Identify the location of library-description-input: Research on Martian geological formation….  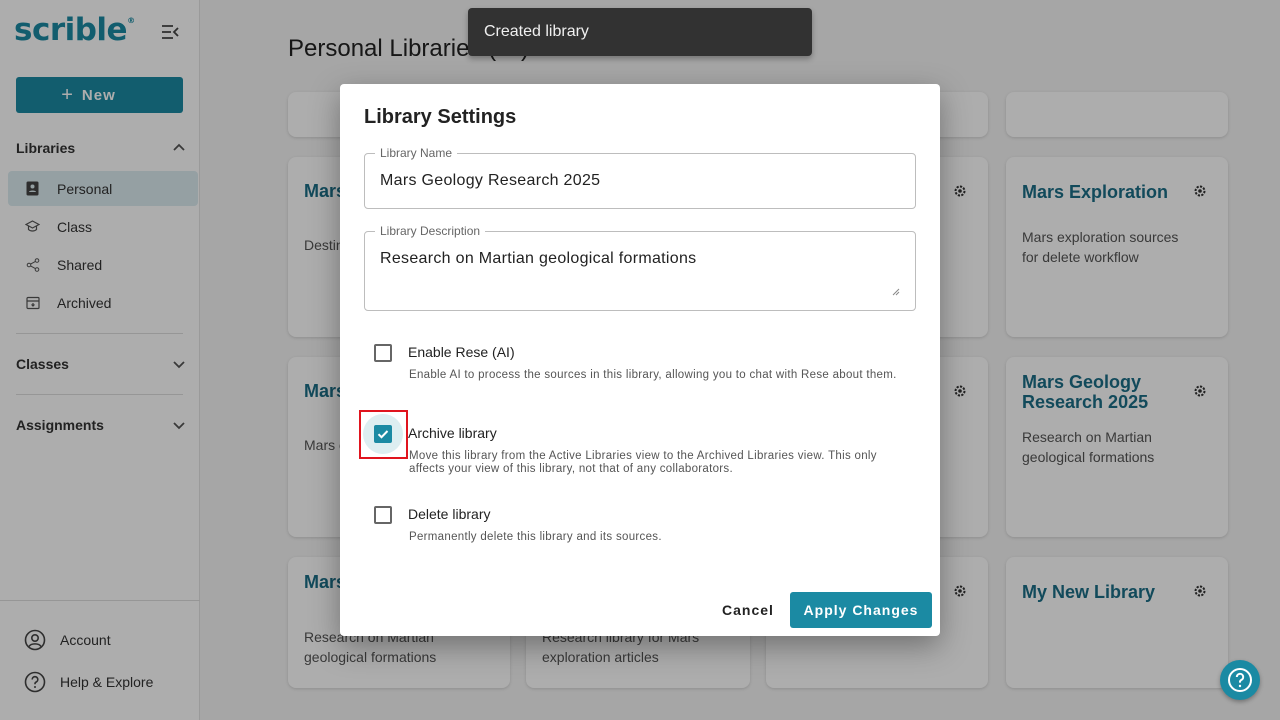
(538, 259).